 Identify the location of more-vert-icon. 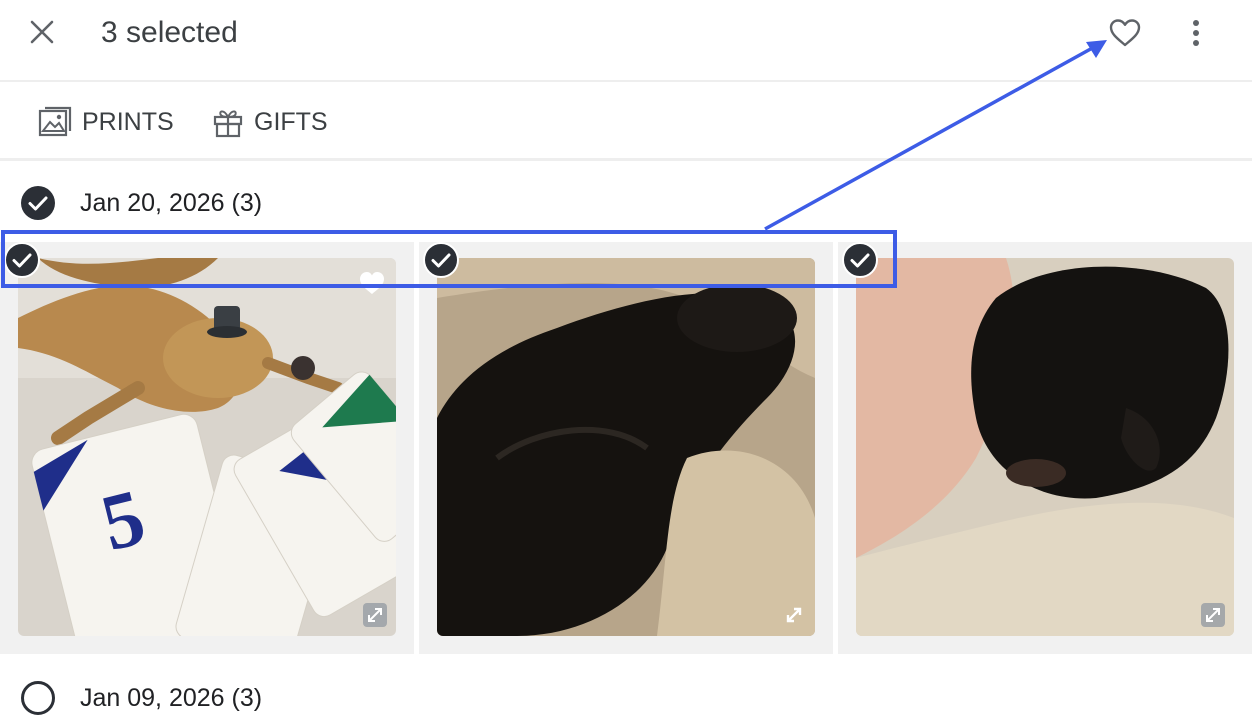
(1196, 33).